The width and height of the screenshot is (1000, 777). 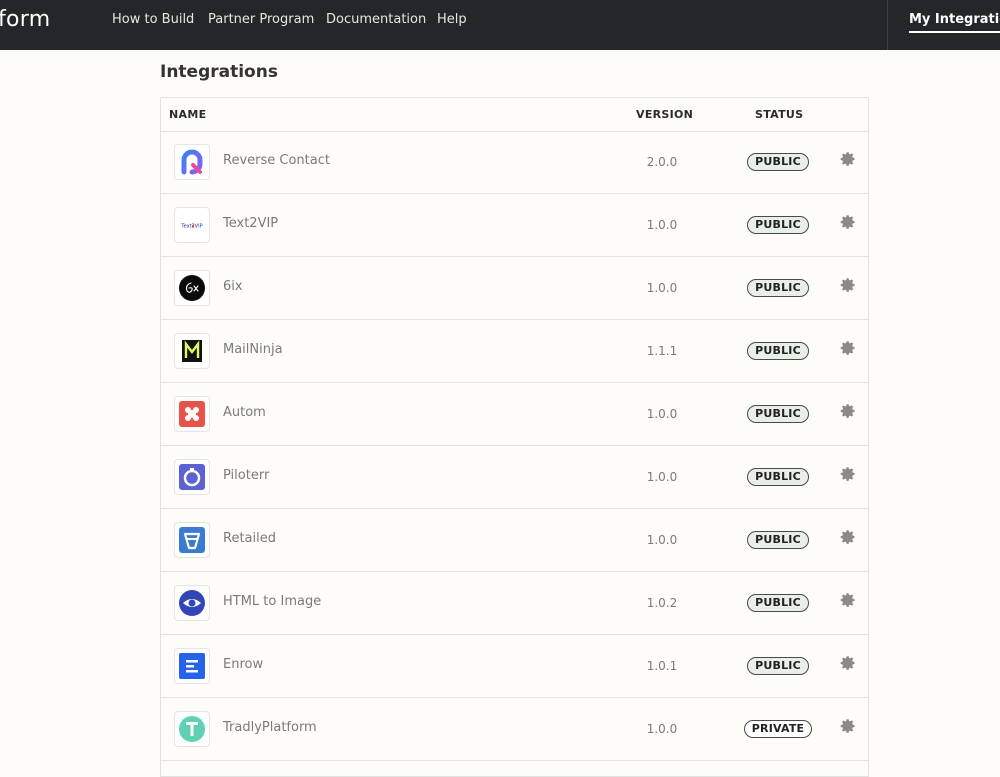 What do you see at coordinates (514, 477) in the screenshot?
I see `table-row: Piloterr 1.0.0 PUBLIC` at bounding box center [514, 477].